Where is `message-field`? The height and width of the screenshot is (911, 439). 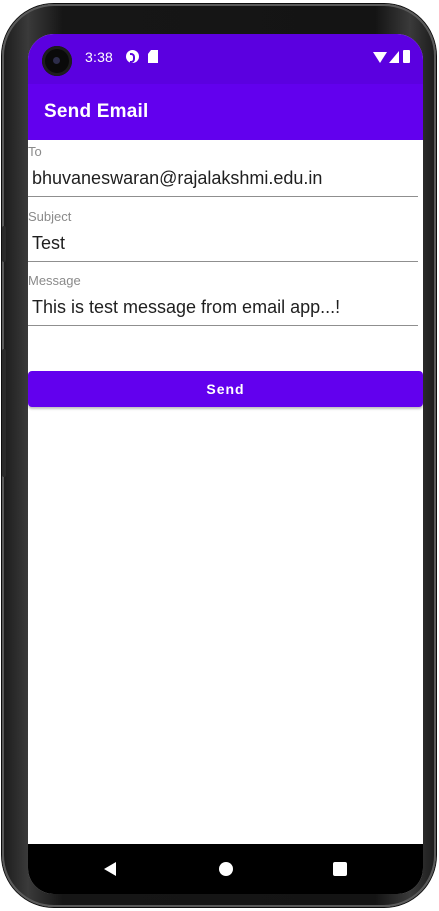 message-field is located at coordinates (223, 308).